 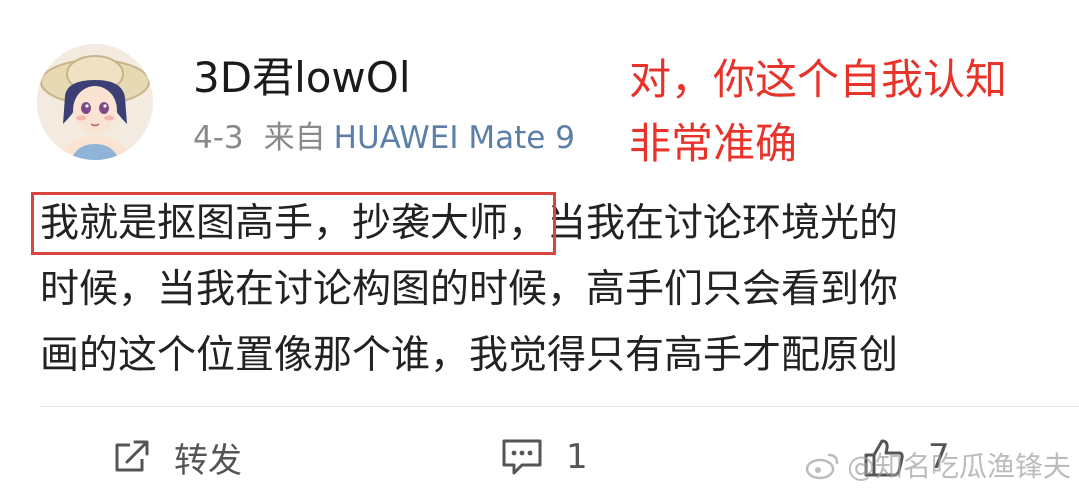 I want to click on weibo-logo-icon, so click(x=822, y=466).